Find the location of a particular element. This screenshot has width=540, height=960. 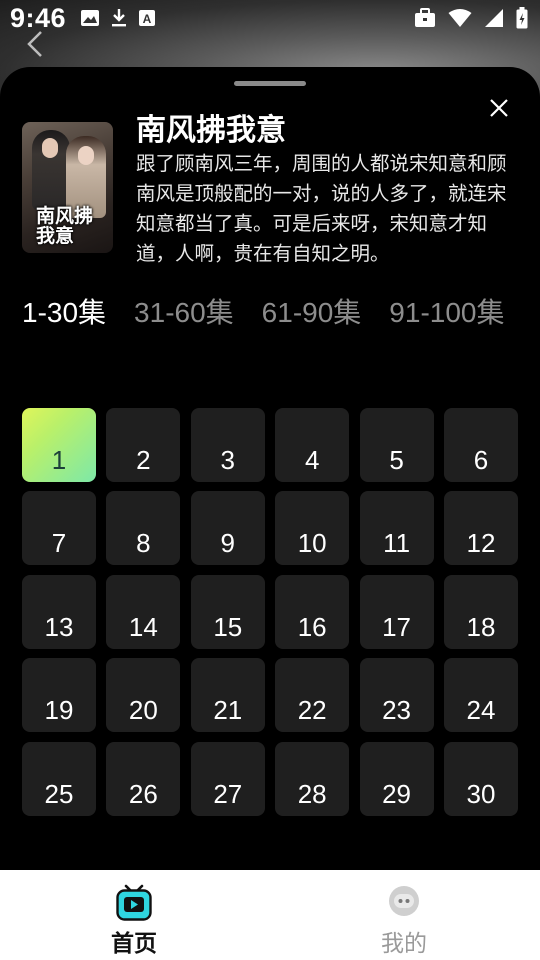

episode-button: 25 is located at coordinates (59, 778).